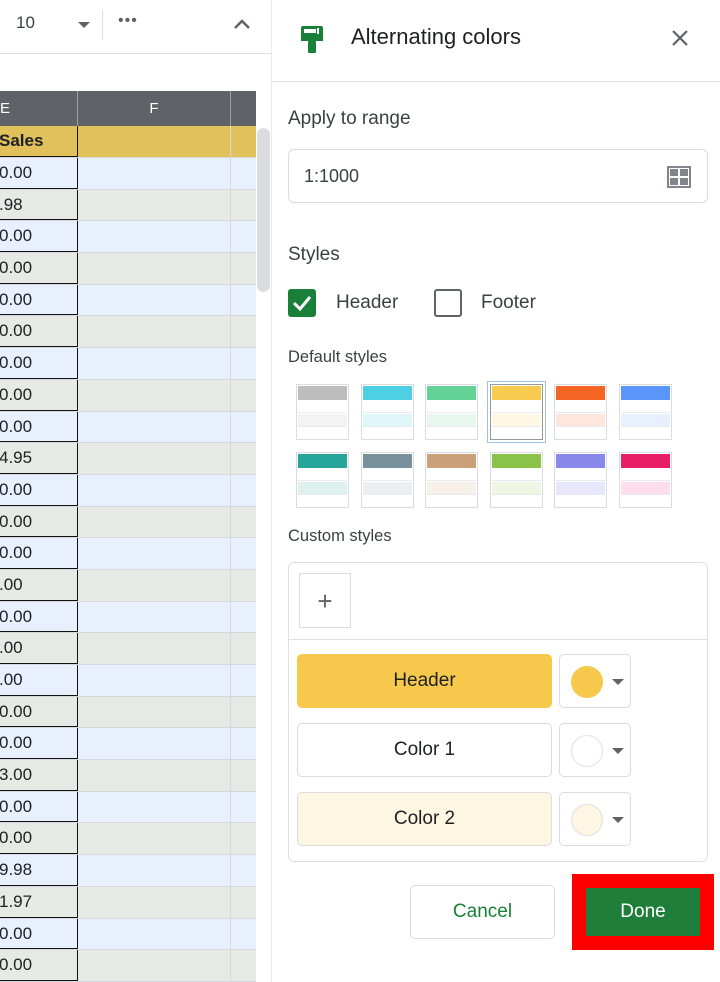  I want to click on color-2-picker, so click(595, 819).